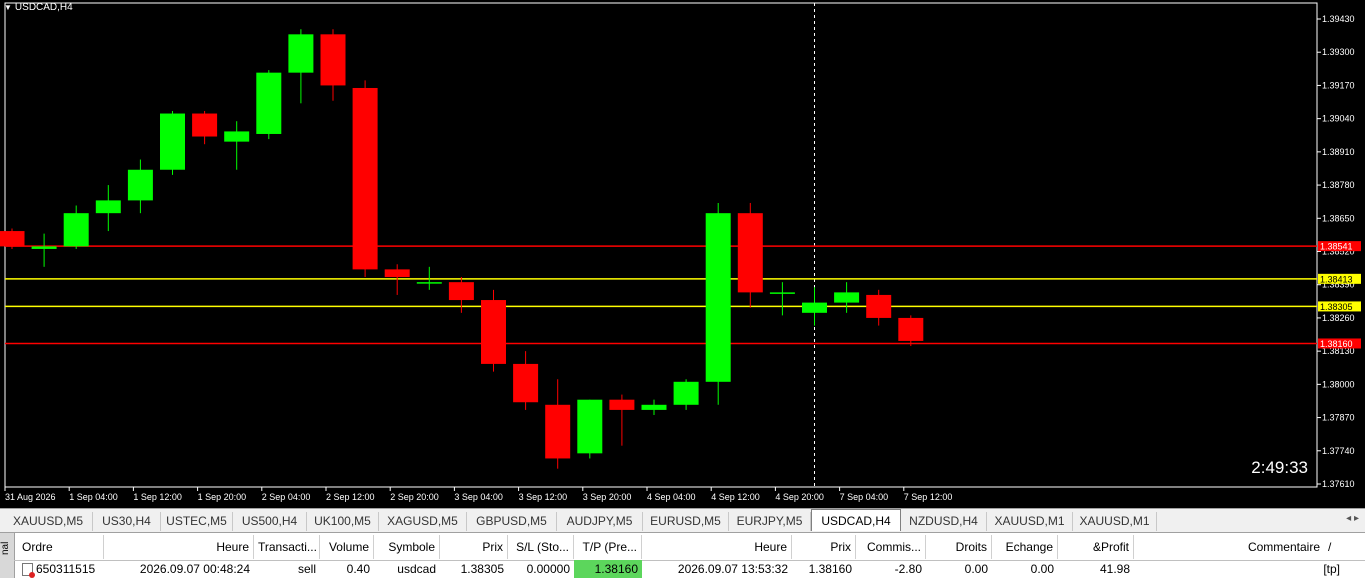  I want to click on price-tick-label: 1.38910, so click(1338, 152).